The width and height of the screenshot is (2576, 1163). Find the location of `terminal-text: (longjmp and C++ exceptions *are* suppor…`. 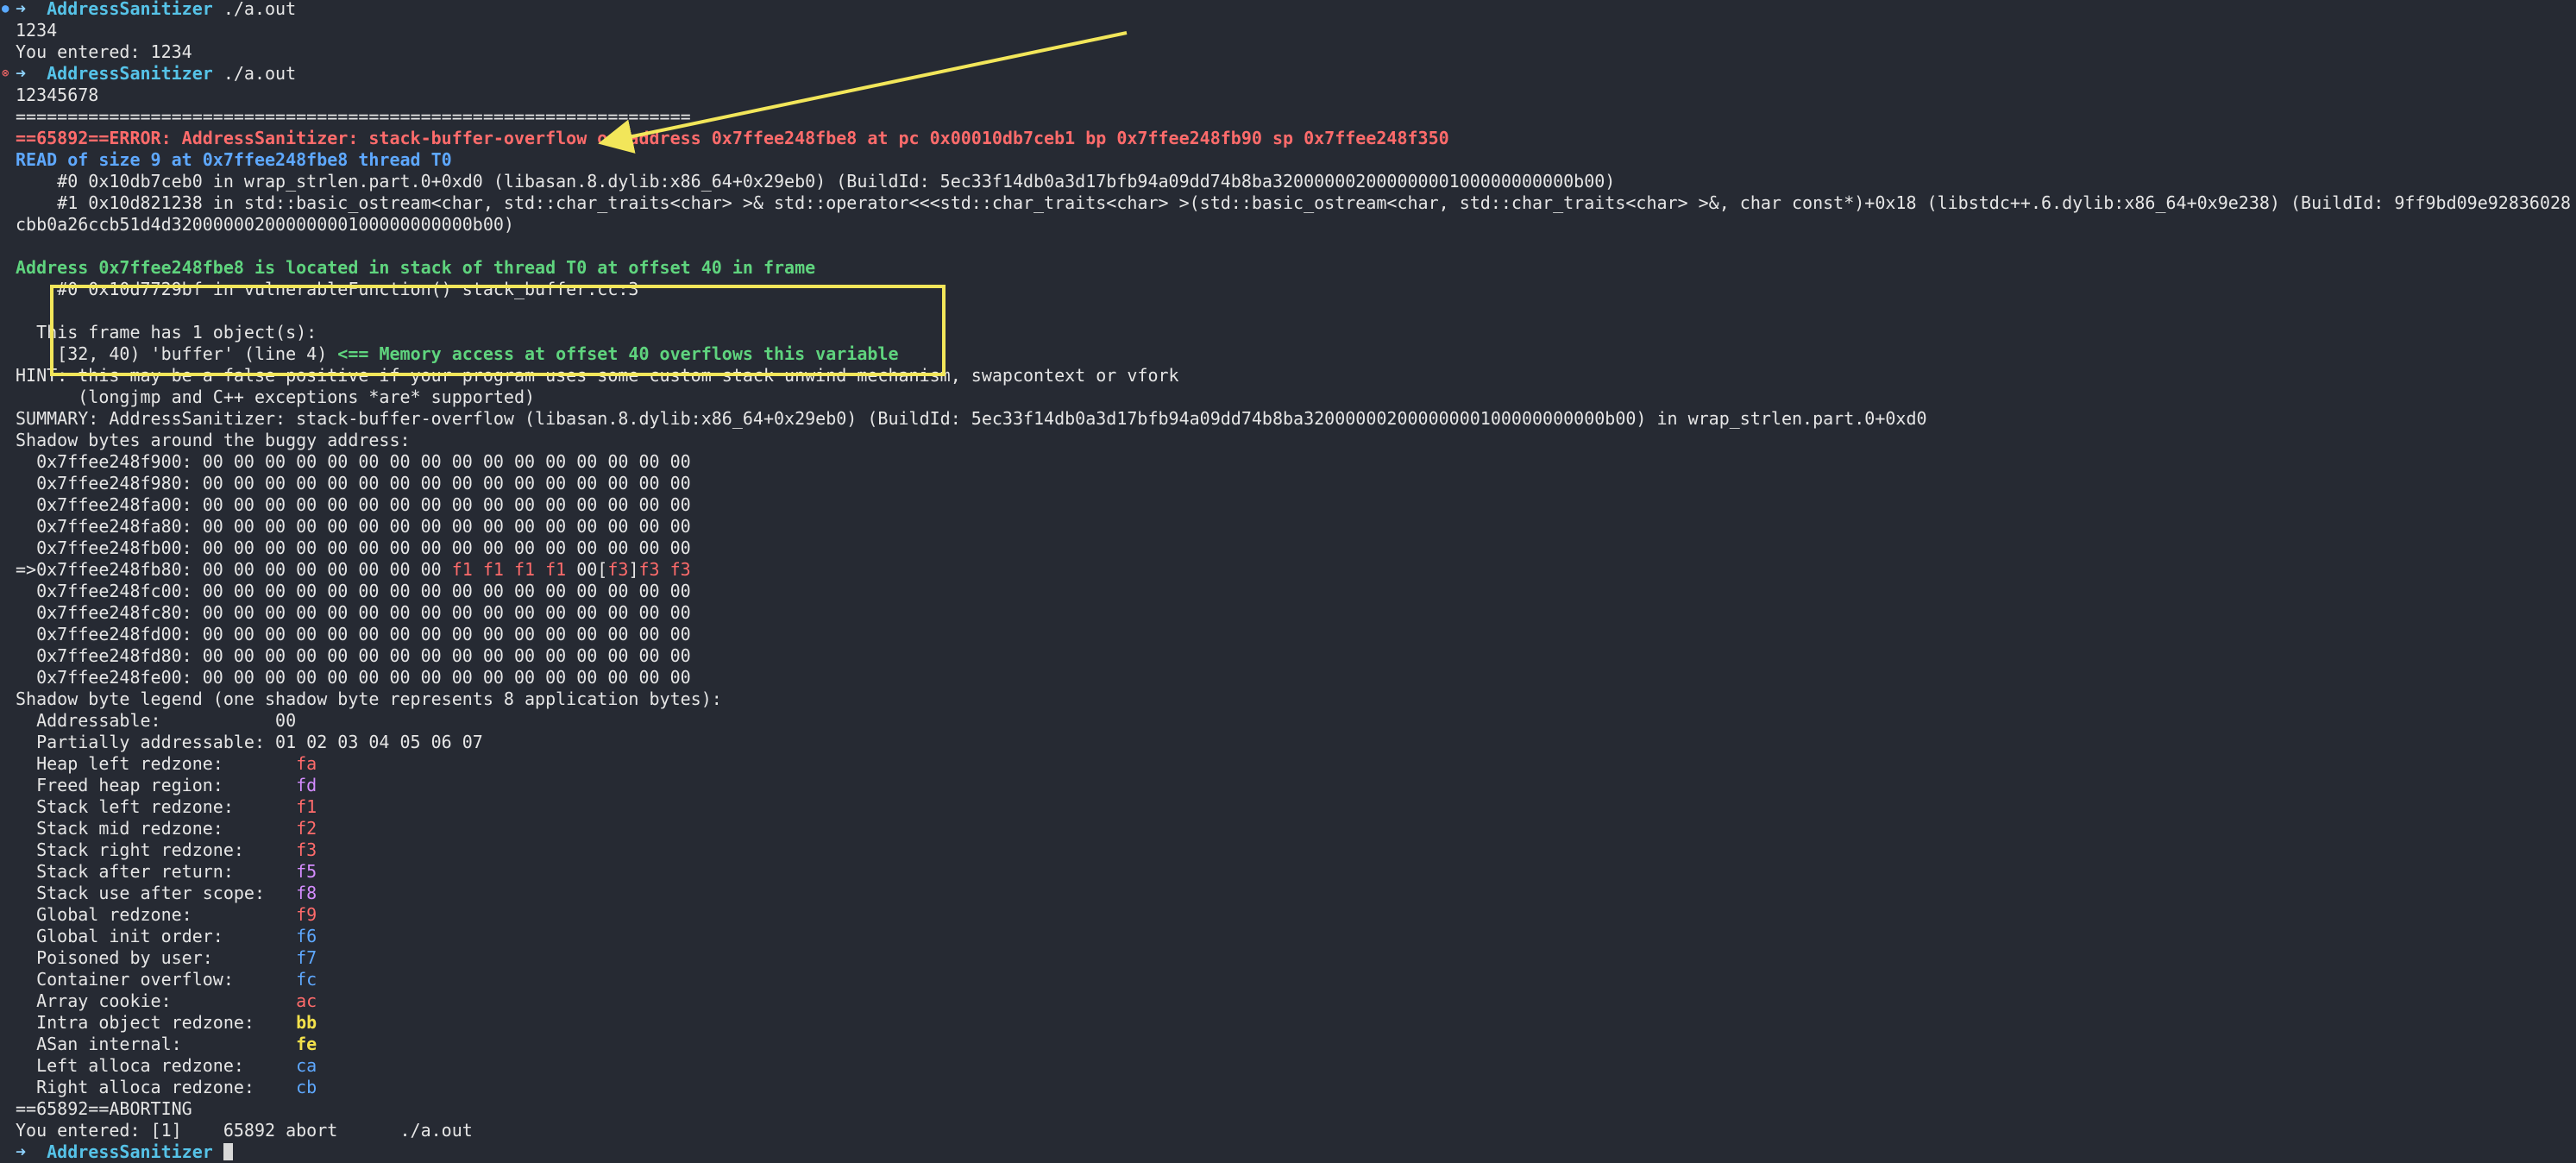

terminal-text: (longjmp and C++ exceptions *are* suppor… is located at coordinates (276, 397).